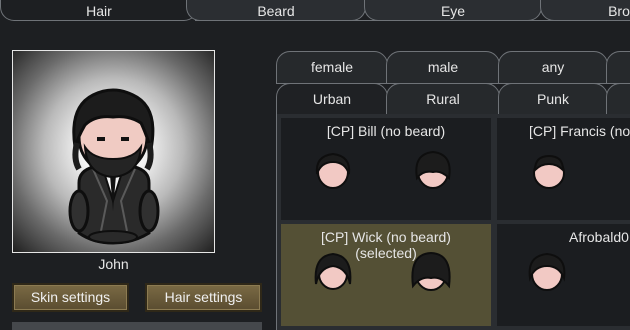 The height and width of the screenshot is (330, 630). I want to click on hair-style-cell-francis: [CP] Francis (no, so click(563, 169).